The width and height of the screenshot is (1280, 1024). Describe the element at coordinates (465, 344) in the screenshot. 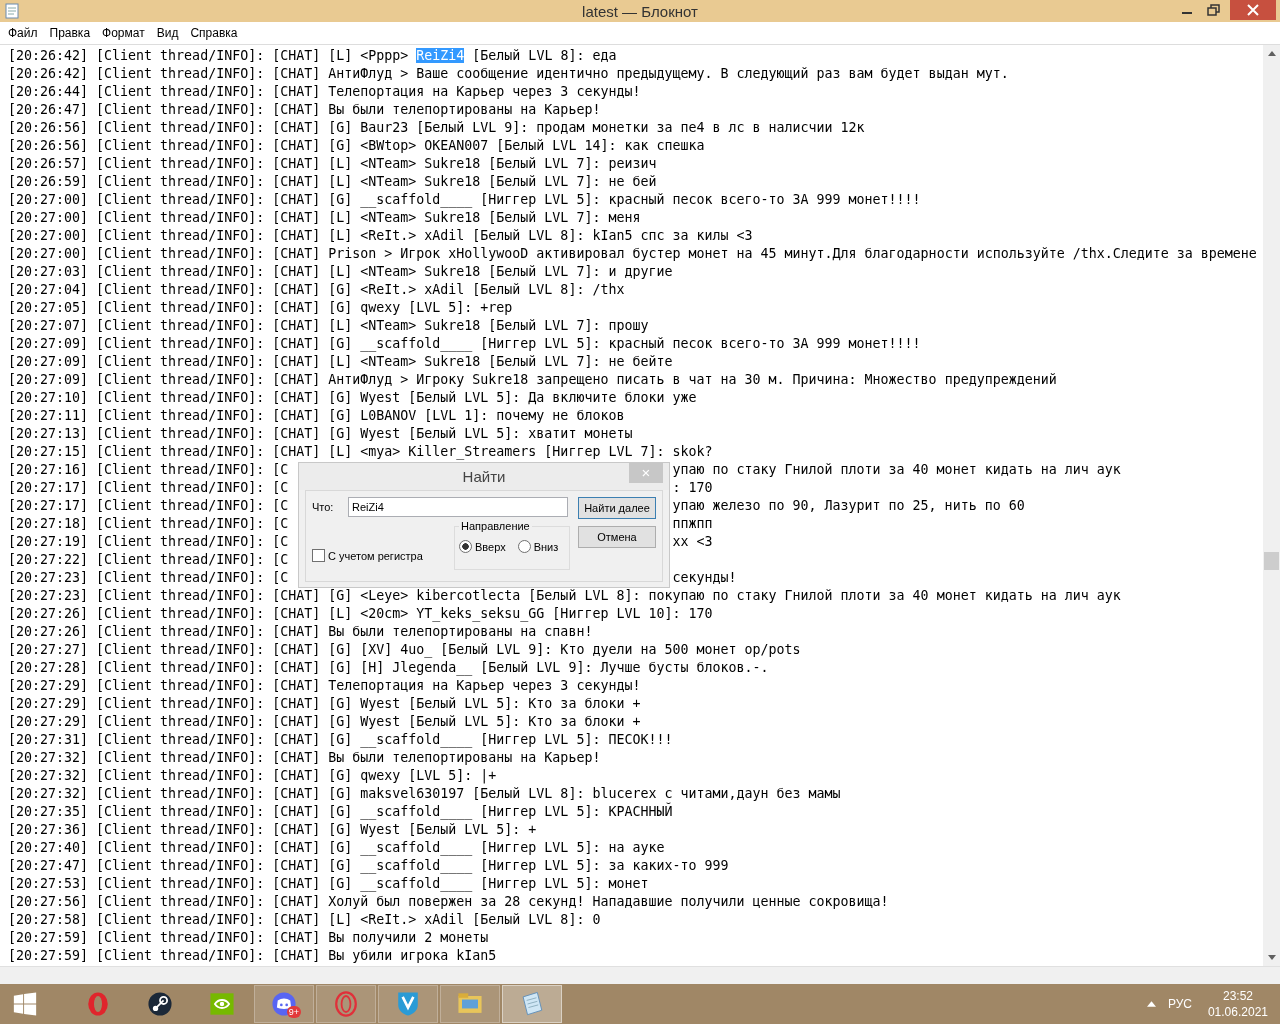

I see `text-line: [20:27:09] [Client thread/INFO]: [CHAT] [G] __scaffold____ [Ниггер LVL 5]: красный песок всего-то ЗА 999 монет!!!!` at that location.